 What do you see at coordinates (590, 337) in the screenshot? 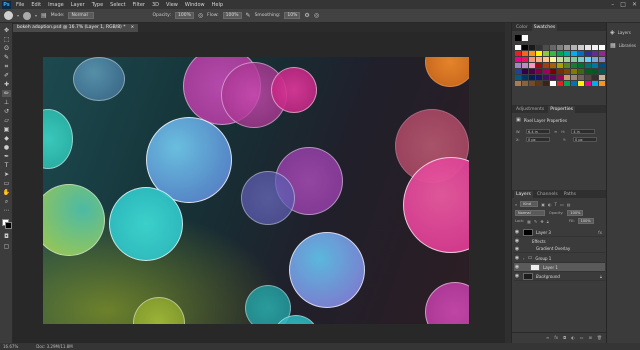
I see `new-layer-icon: ⊞` at bounding box center [590, 337].